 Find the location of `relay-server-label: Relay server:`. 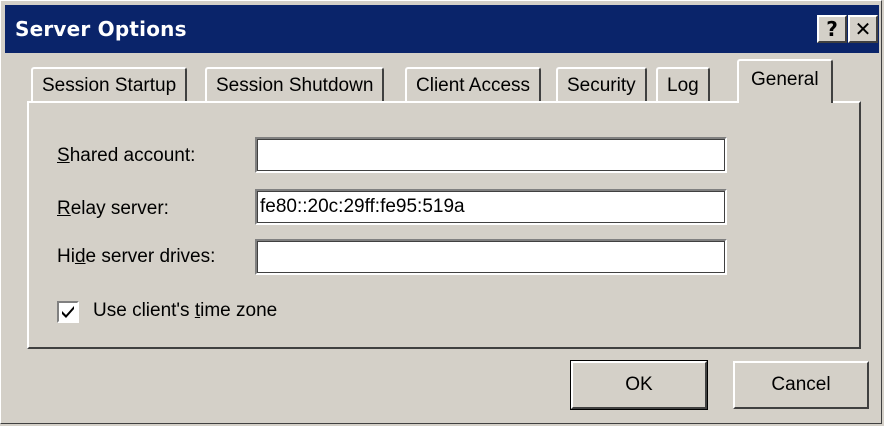

relay-server-label: Relay server: is located at coordinates (113, 208).